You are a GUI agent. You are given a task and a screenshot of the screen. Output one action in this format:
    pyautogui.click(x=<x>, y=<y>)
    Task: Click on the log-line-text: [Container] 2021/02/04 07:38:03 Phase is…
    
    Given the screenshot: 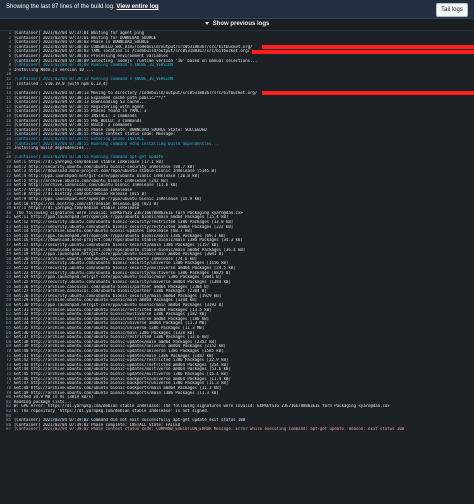 What is the action you would take?
    pyautogui.click(x=81, y=42)
    